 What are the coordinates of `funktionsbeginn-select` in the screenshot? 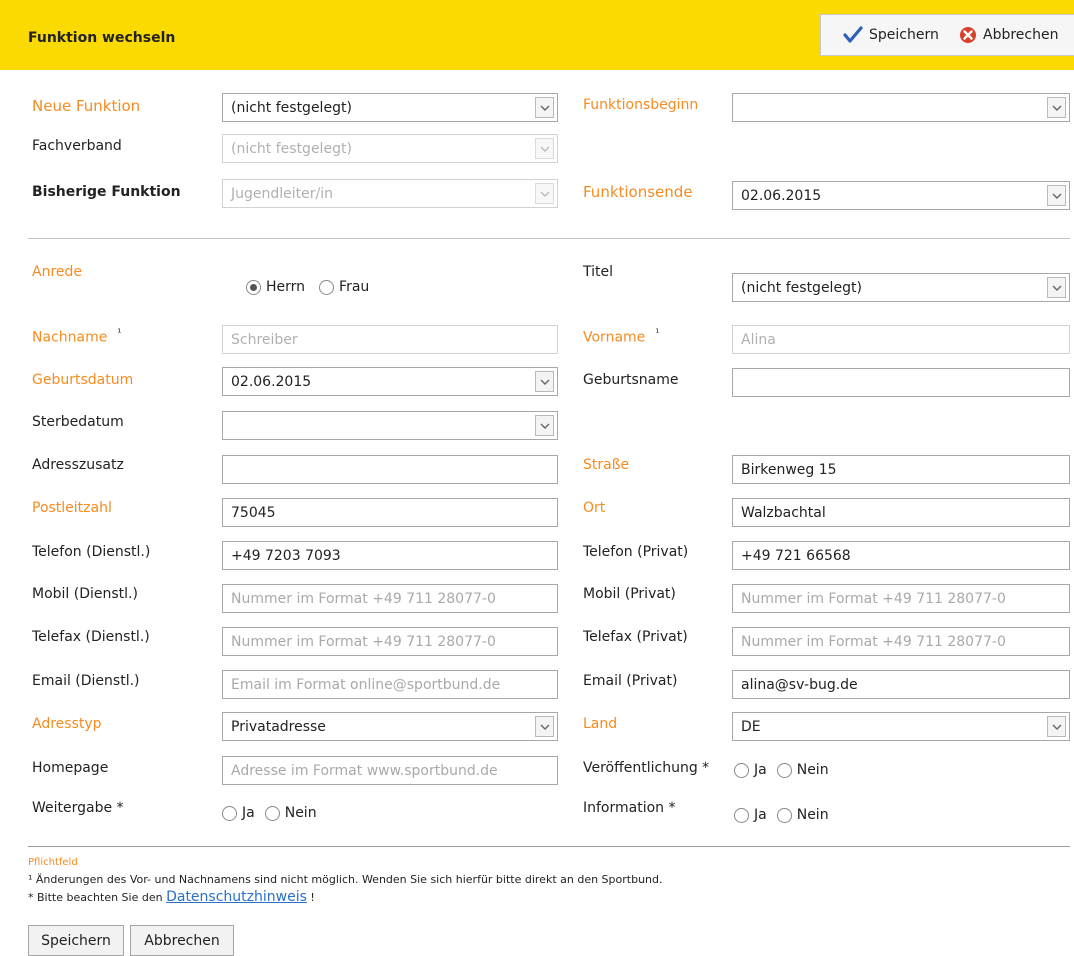 It's located at (901, 107).